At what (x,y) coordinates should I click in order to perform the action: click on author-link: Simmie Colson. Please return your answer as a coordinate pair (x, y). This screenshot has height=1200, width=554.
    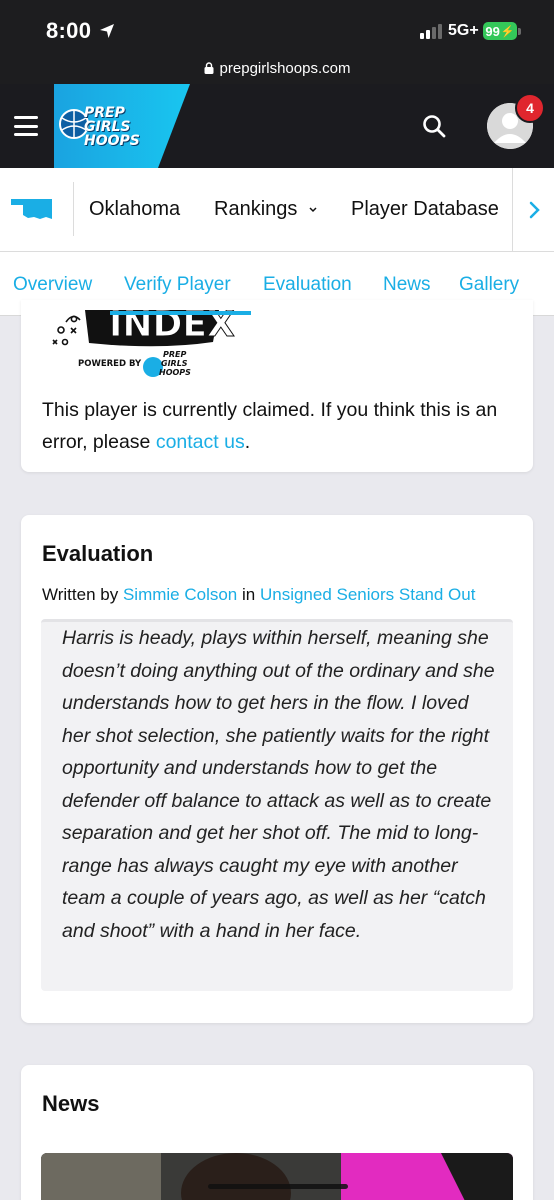
    Looking at the image, I should click on (180, 594).